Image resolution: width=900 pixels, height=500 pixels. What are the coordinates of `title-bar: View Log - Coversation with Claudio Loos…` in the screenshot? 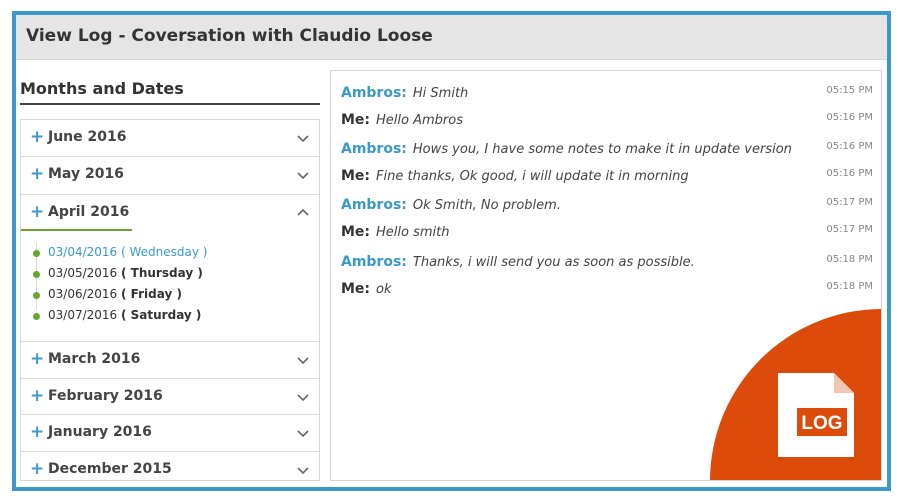 It's located at (451, 37).